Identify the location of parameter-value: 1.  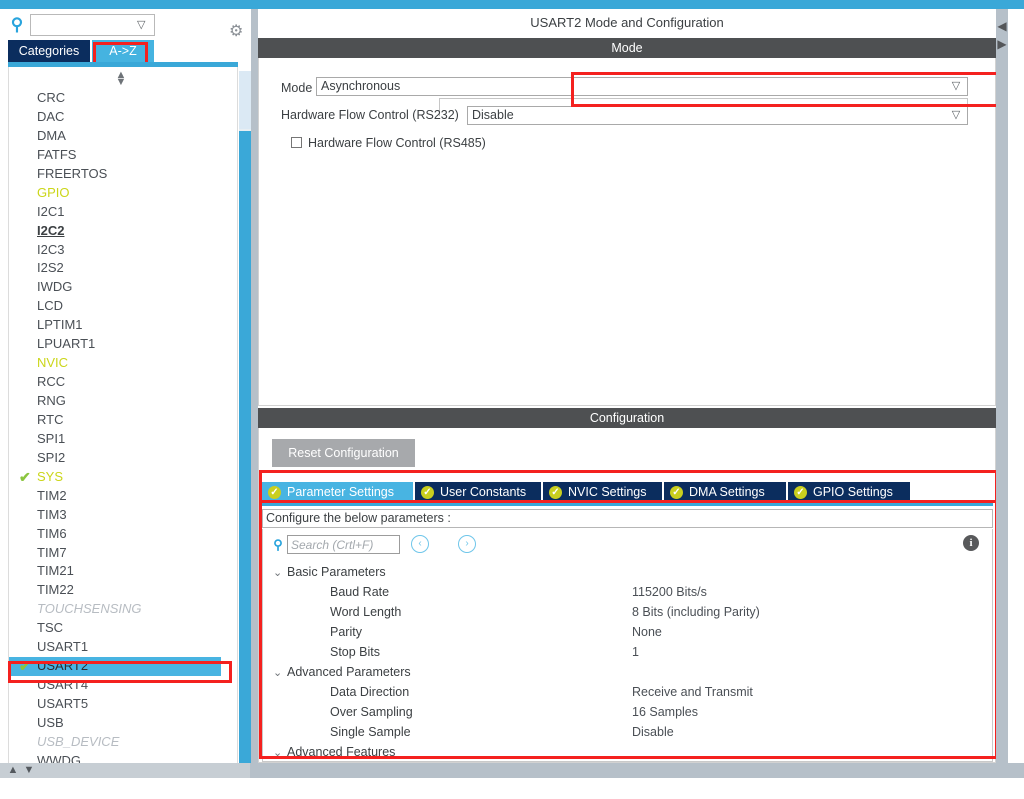
(635, 652).